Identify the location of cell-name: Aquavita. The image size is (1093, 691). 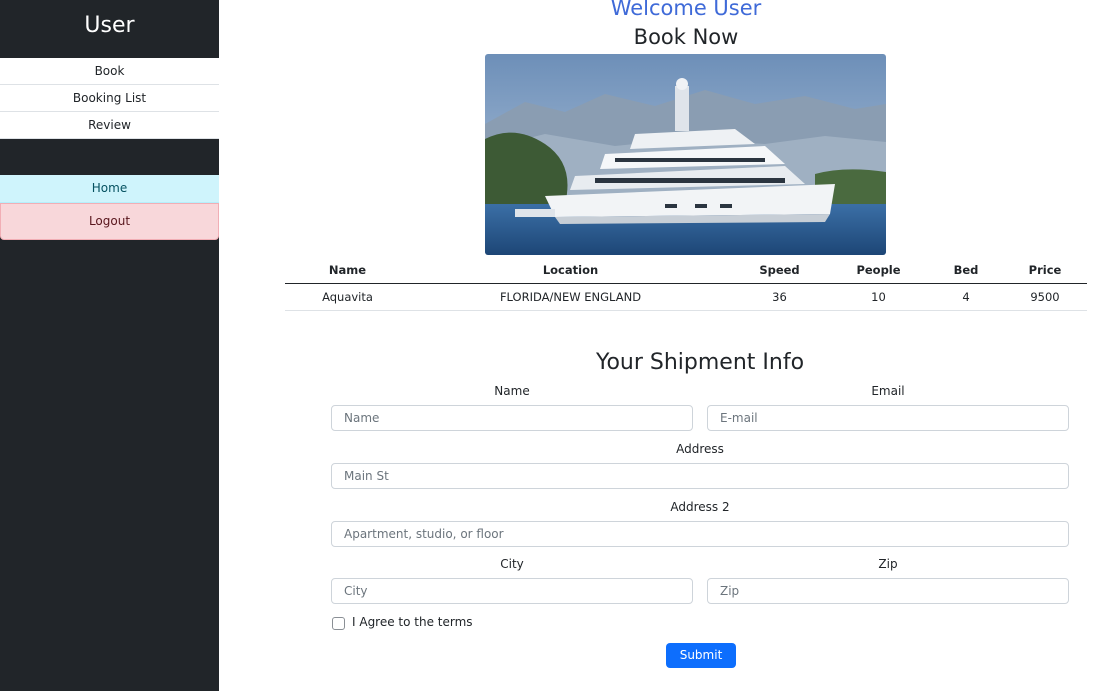
(347, 297).